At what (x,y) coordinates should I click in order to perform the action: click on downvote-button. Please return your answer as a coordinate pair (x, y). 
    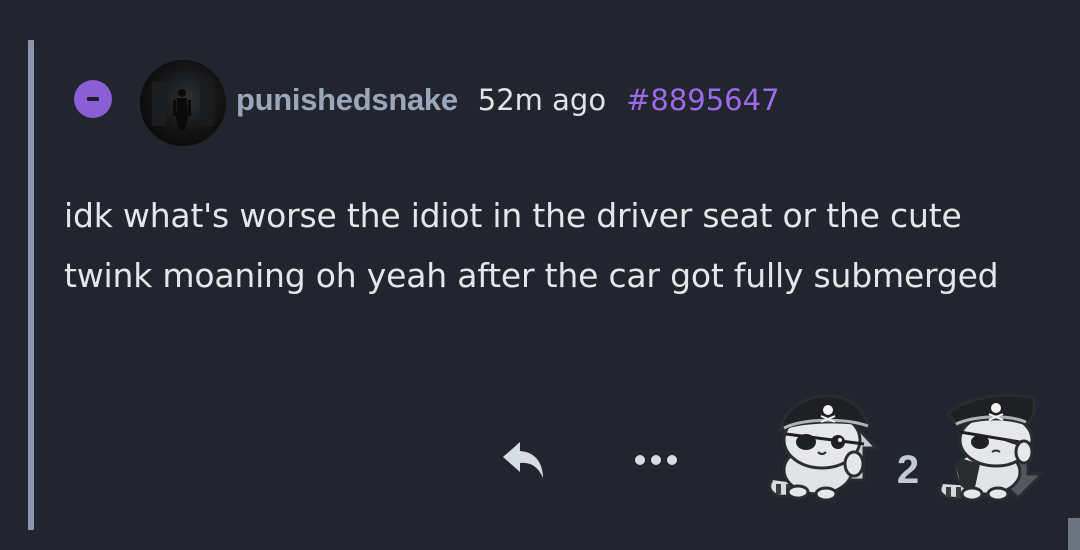
    Looking at the image, I should click on (993, 447).